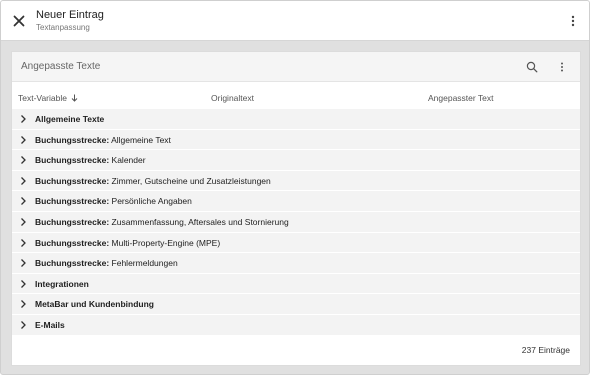  What do you see at coordinates (296, 303) in the screenshot?
I see `table-row: MetaBar und Kundenbindung` at bounding box center [296, 303].